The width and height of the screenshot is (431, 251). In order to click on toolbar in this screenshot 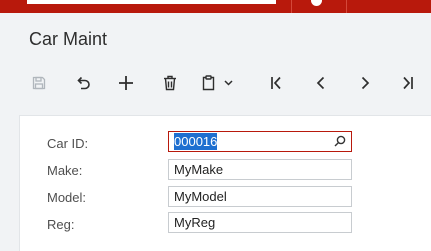, I will do `click(215, 83)`.